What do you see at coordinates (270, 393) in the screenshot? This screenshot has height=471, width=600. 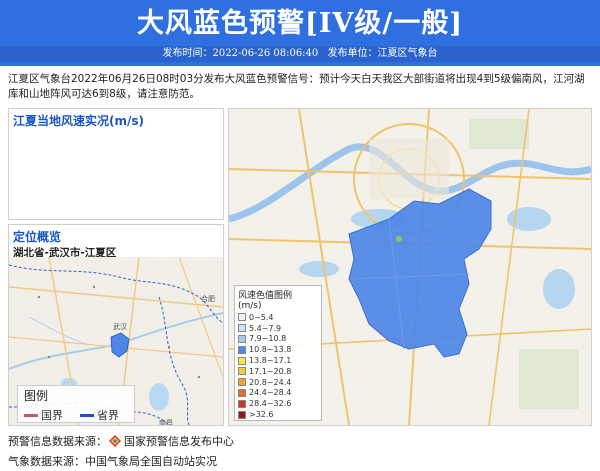 I see `legend-range: 24.4~28.4` at bounding box center [270, 393].